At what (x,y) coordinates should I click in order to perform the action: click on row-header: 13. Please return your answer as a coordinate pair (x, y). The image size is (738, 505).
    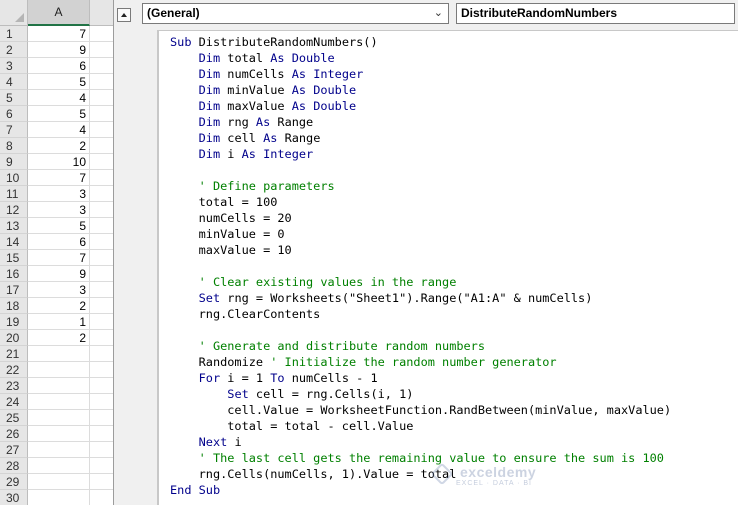
    Looking at the image, I should click on (14, 226).